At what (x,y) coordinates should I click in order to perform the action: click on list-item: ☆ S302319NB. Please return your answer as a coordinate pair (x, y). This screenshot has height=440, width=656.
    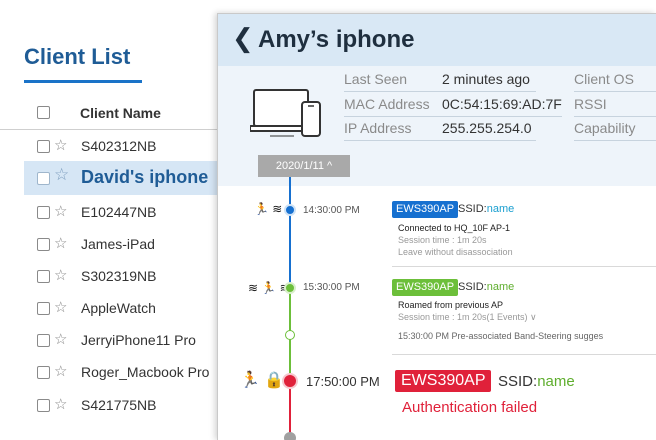
    Looking at the image, I should click on (122, 277).